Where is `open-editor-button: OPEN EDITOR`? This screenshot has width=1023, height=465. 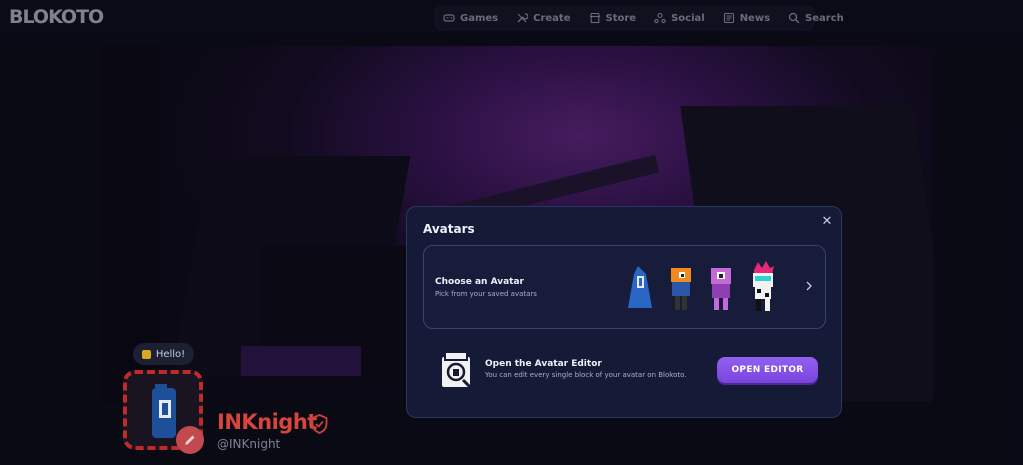
open-editor-button: OPEN EDITOR is located at coordinates (767, 370).